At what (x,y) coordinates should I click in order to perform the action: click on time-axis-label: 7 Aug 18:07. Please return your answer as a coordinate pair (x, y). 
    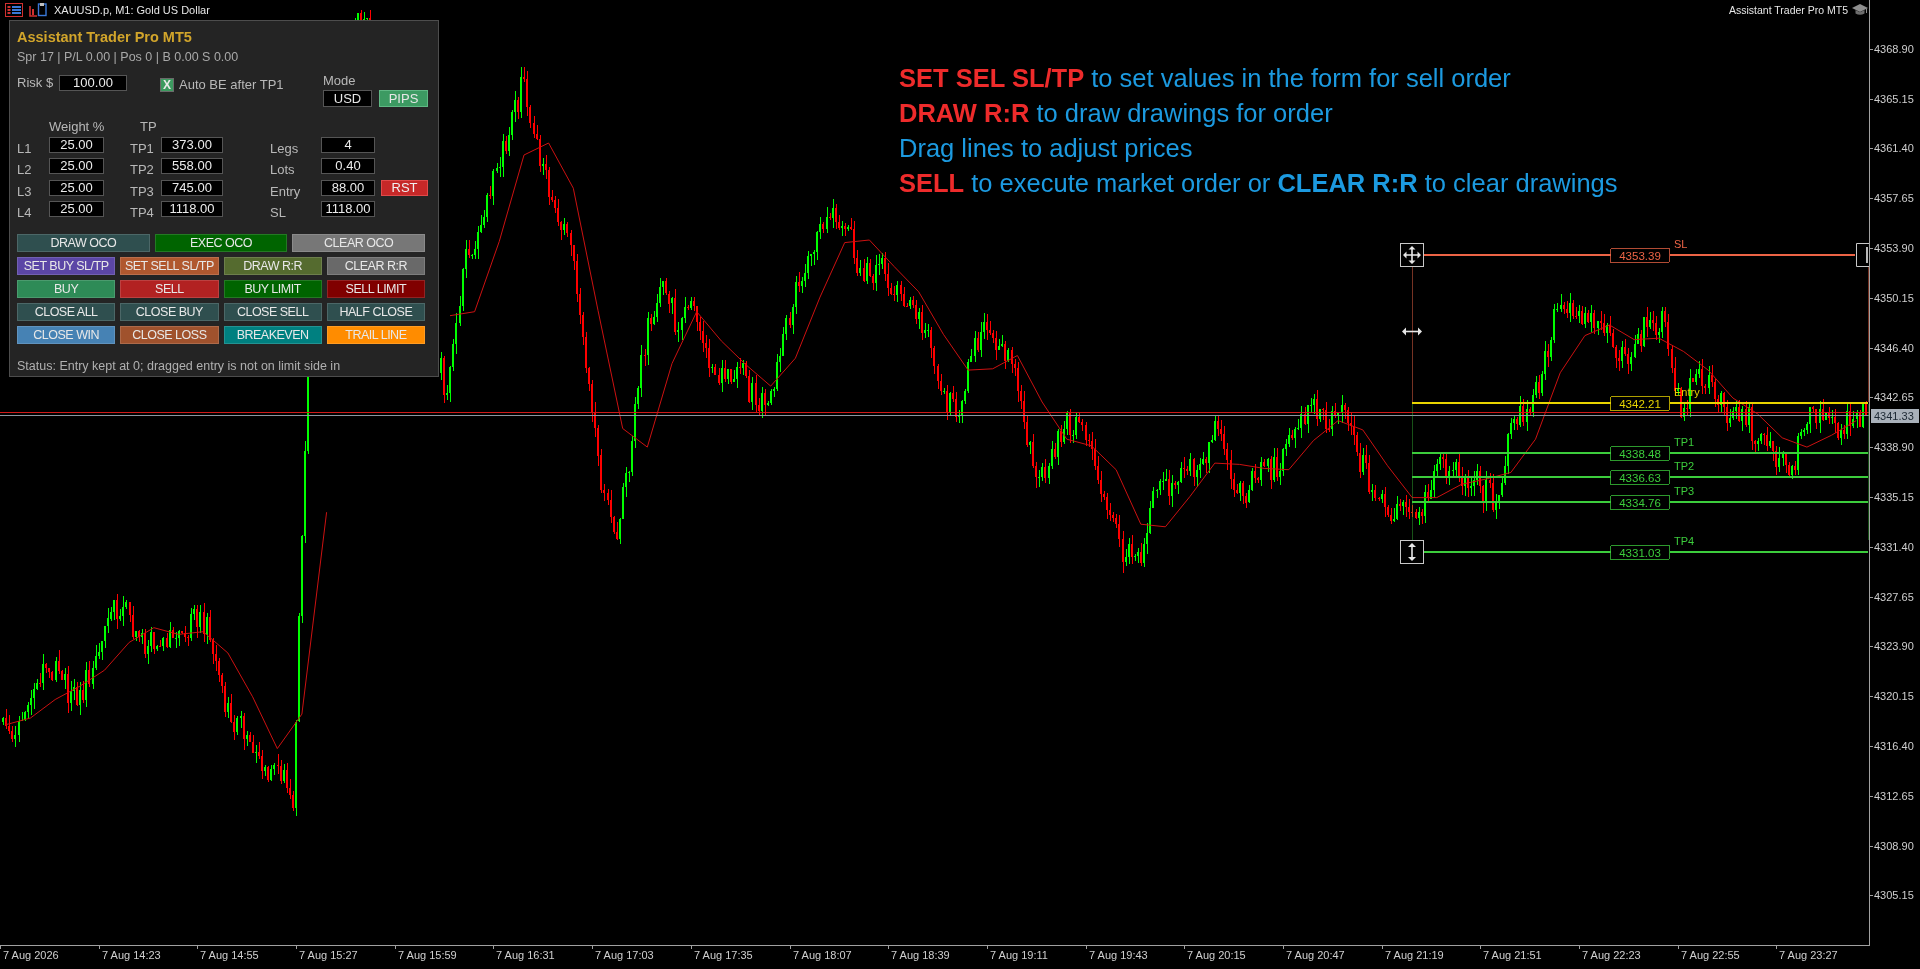
    Looking at the image, I should click on (822, 955).